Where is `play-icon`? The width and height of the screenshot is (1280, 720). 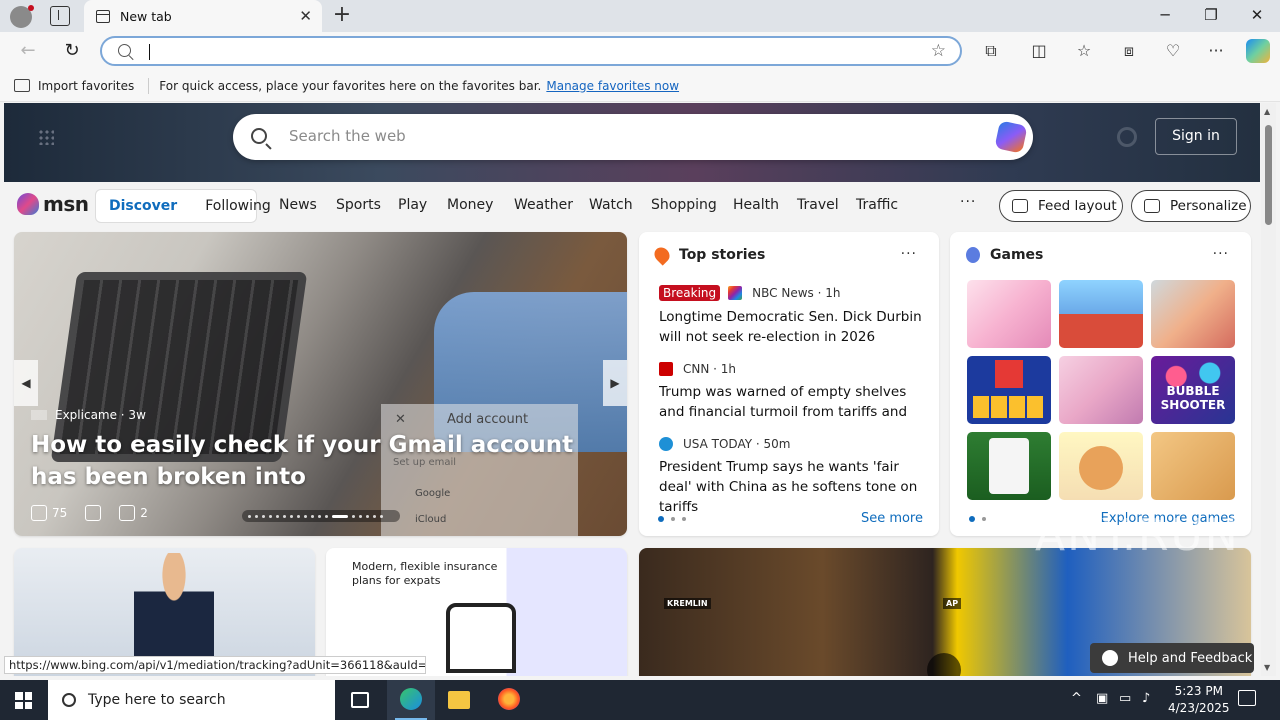
play-icon is located at coordinates (944, 664).